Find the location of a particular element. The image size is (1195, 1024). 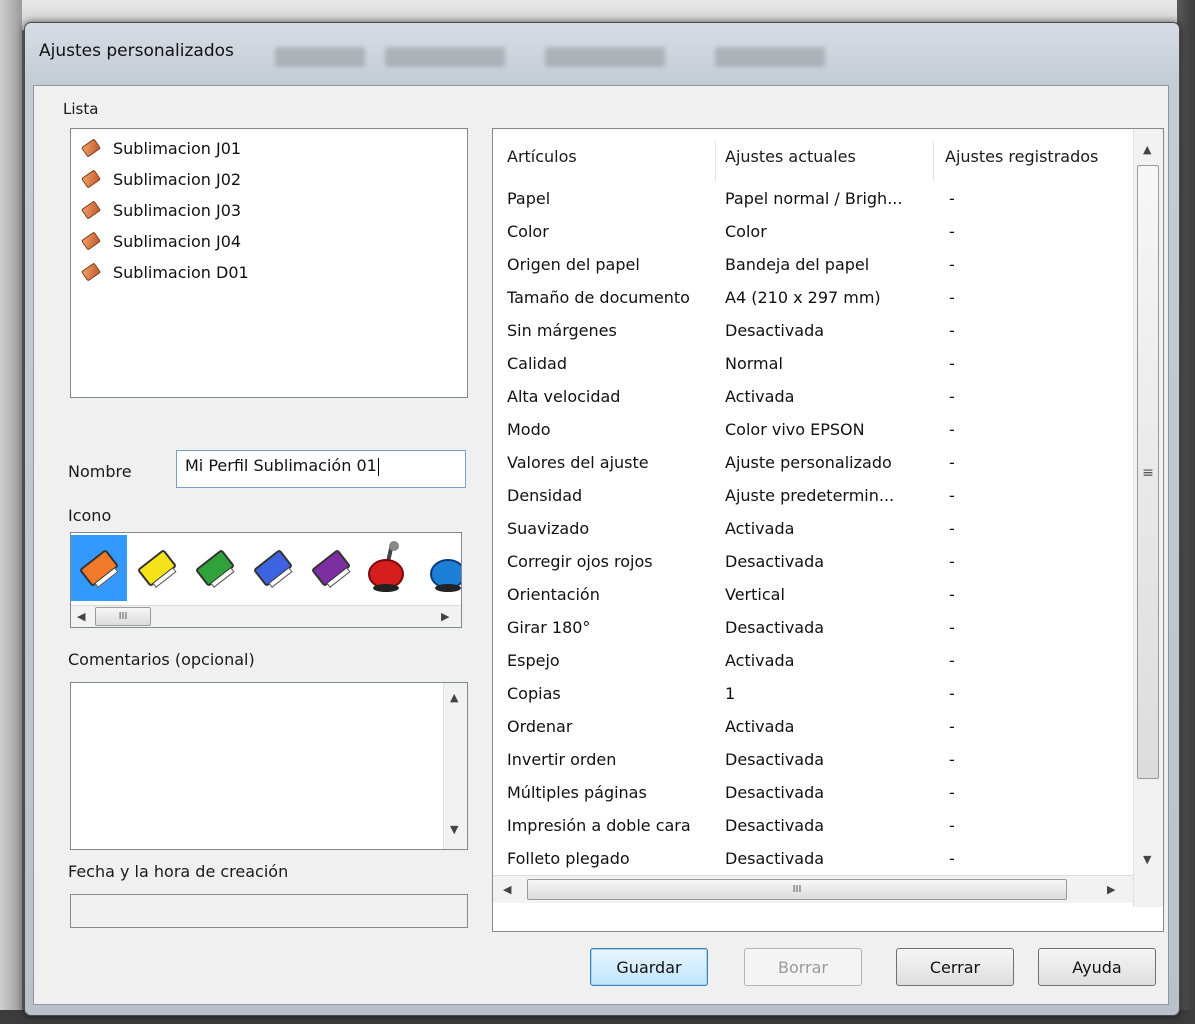

icon-option-orange is located at coordinates (99, 568).